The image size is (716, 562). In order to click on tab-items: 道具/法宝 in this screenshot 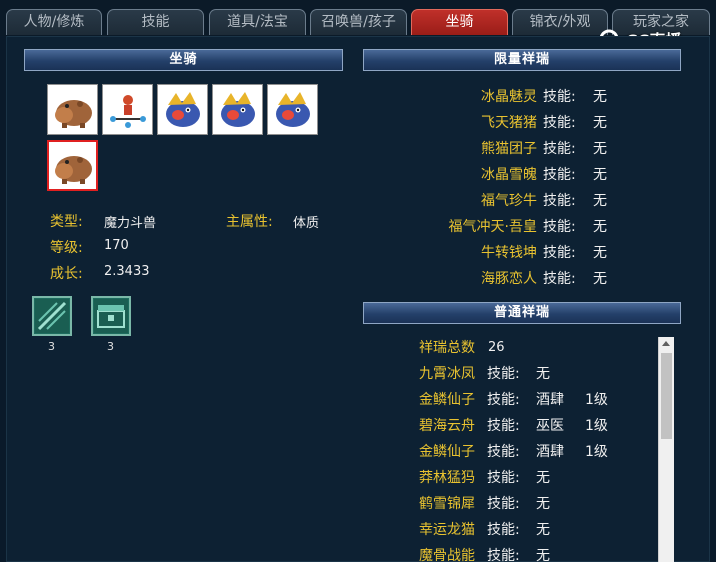, I will do `click(257, 22)`.